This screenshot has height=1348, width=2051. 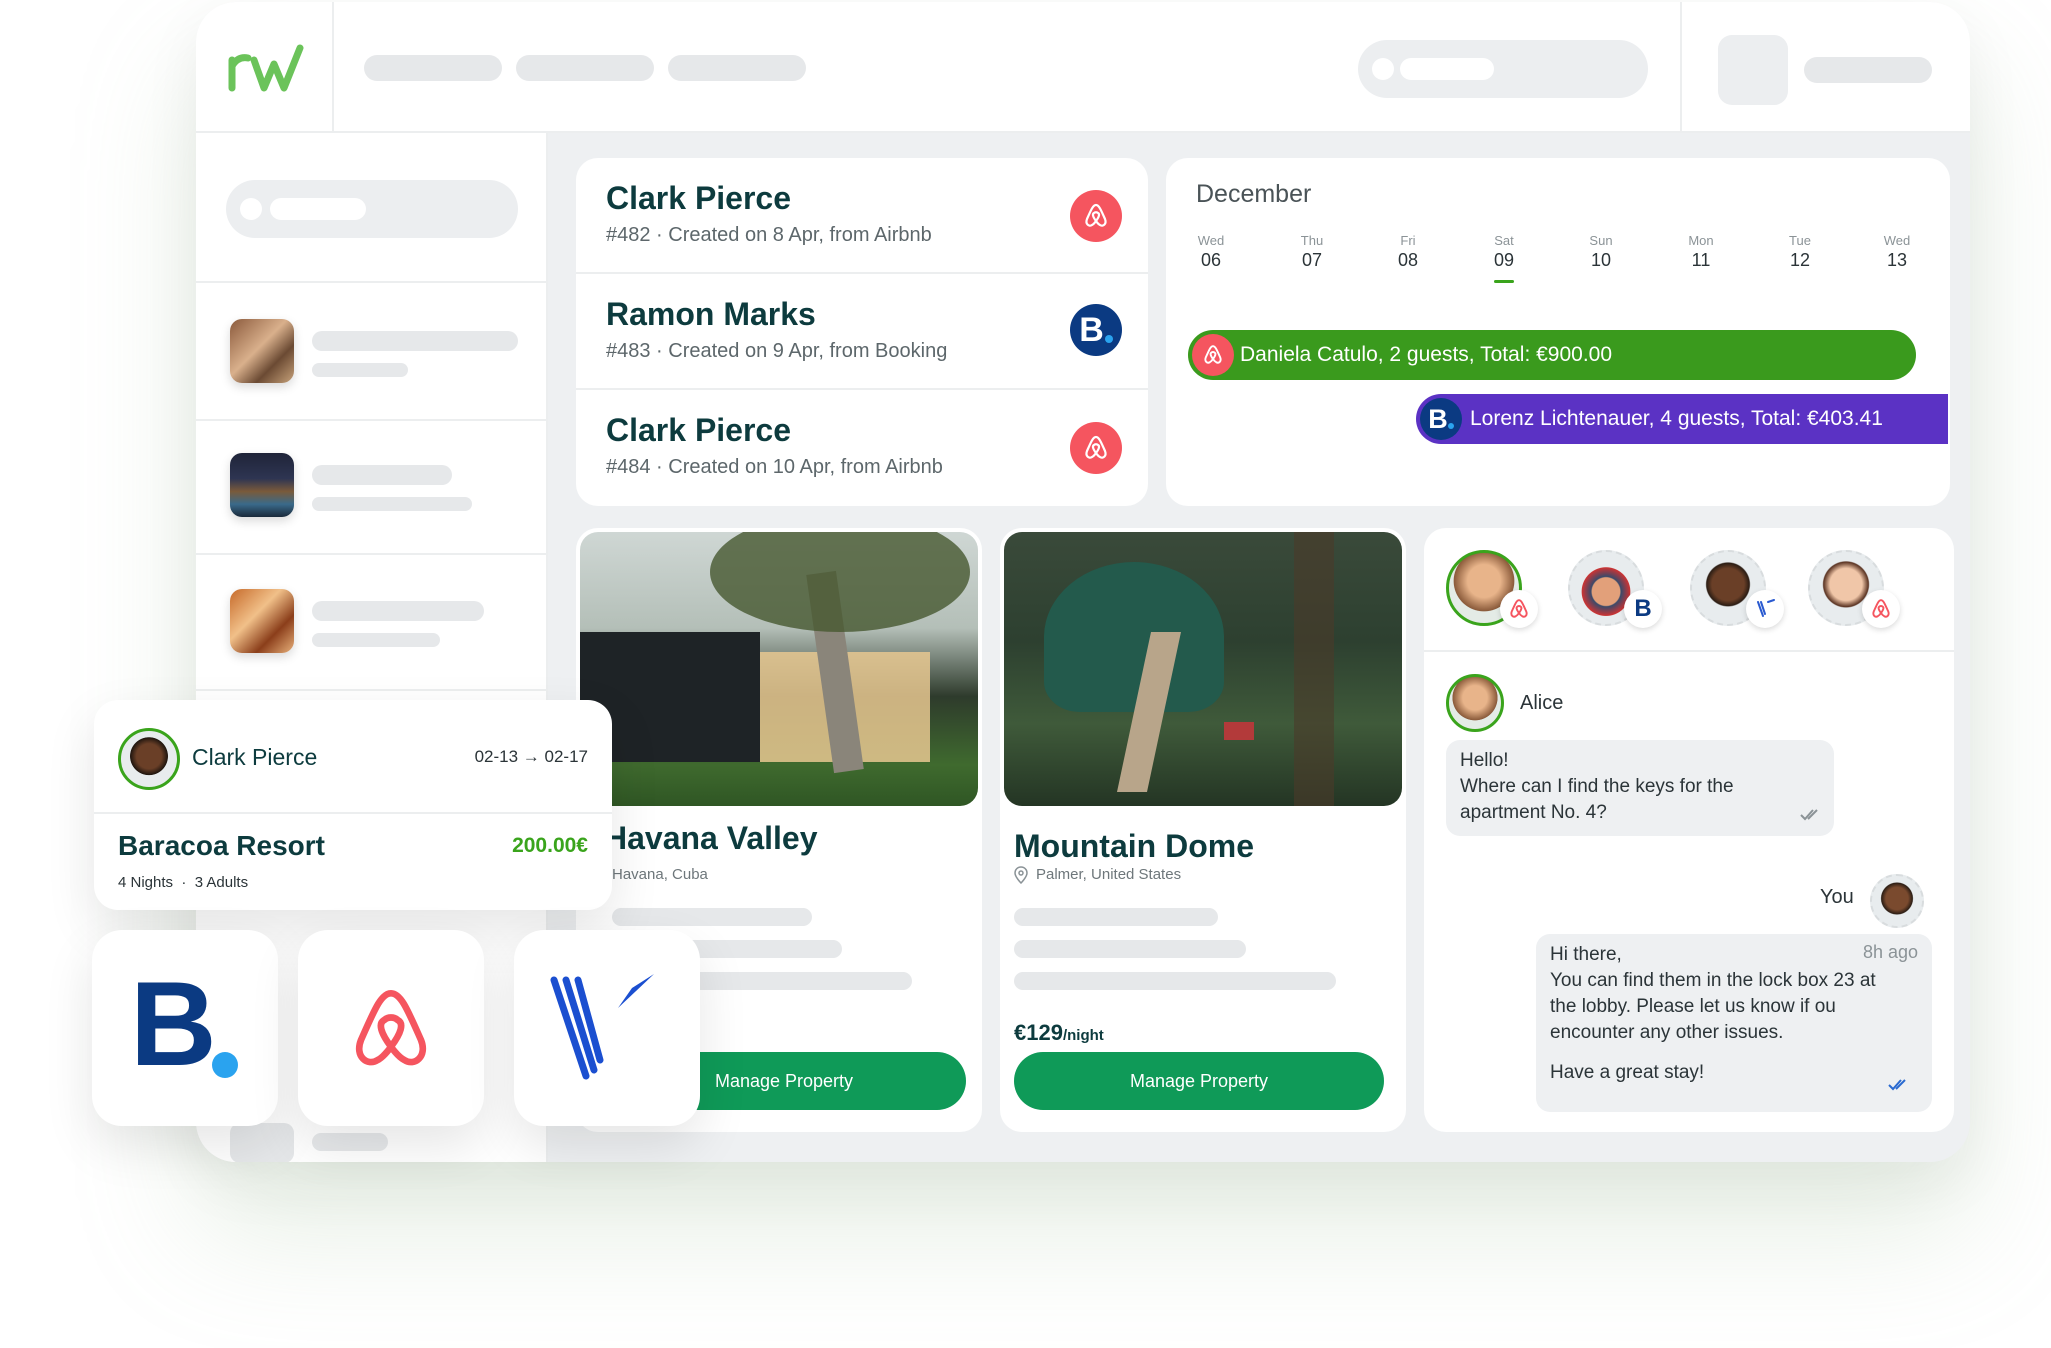 I want to click on calendar-day: Sun 10, so click(x=1601, y=252).